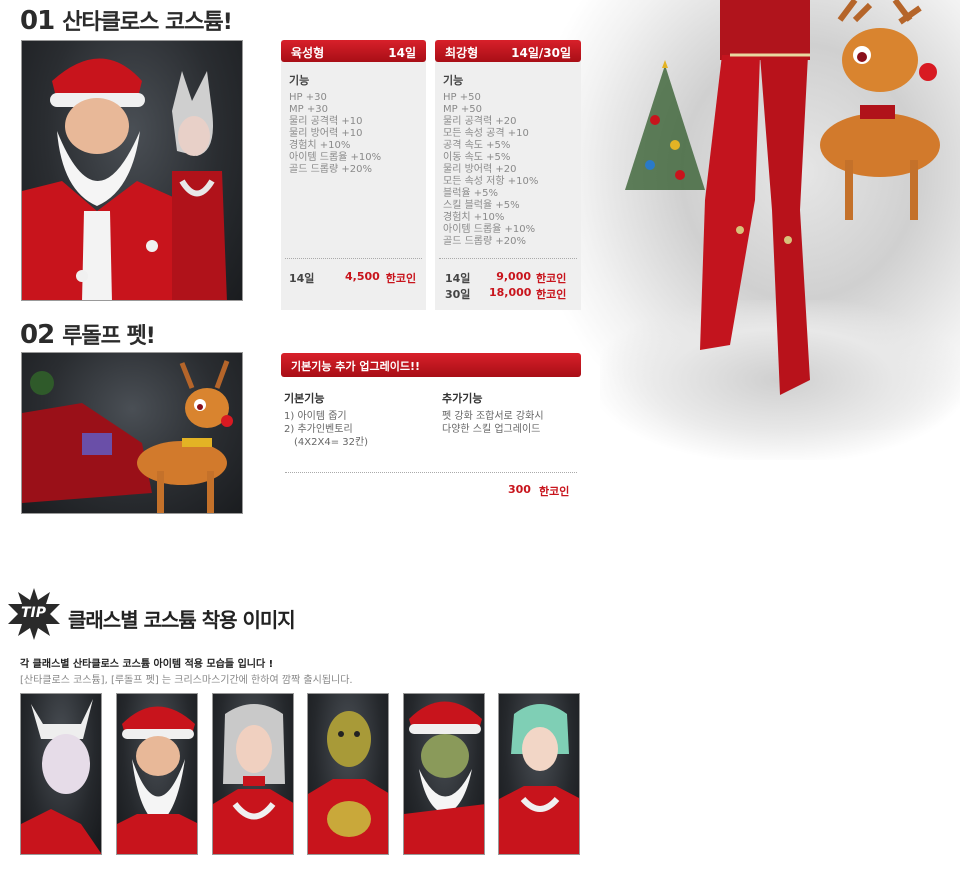  Describe the element at coordinates (458, 294) in the screenshot. I see `price-days: 30일` at that location.